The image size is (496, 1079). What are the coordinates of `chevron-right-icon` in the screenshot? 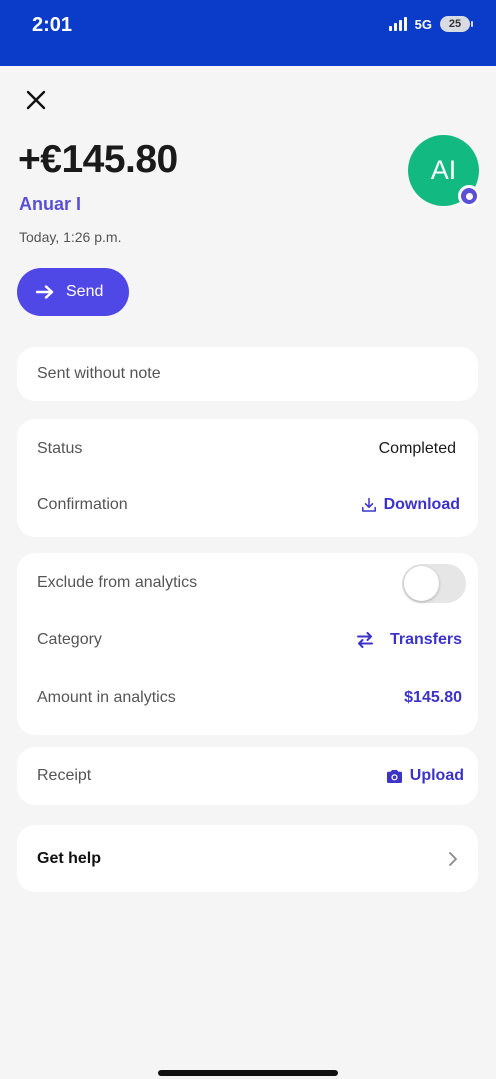 It's located at (453, 858).